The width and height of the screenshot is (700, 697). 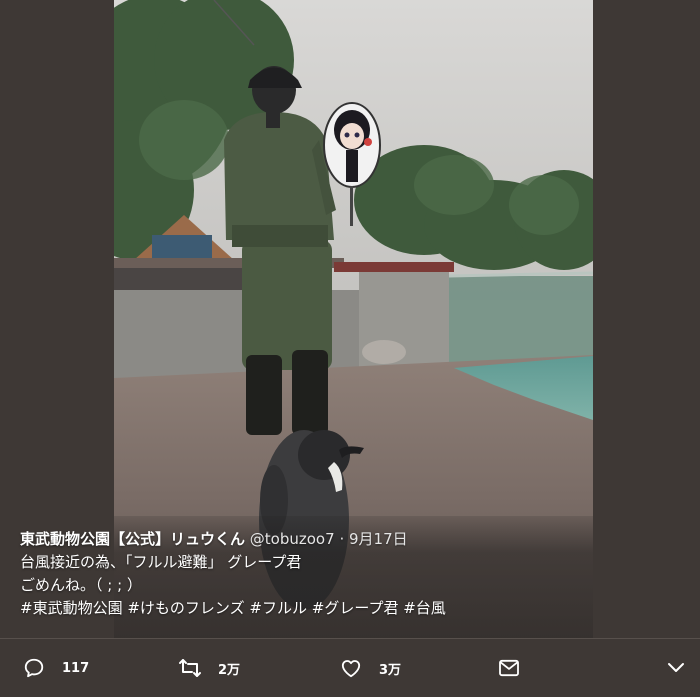 I want to click on tweet-header: 東武動物公園【公式】リュウくん @tobuzoo7 · 9月17日, so click(x=350, y=539).